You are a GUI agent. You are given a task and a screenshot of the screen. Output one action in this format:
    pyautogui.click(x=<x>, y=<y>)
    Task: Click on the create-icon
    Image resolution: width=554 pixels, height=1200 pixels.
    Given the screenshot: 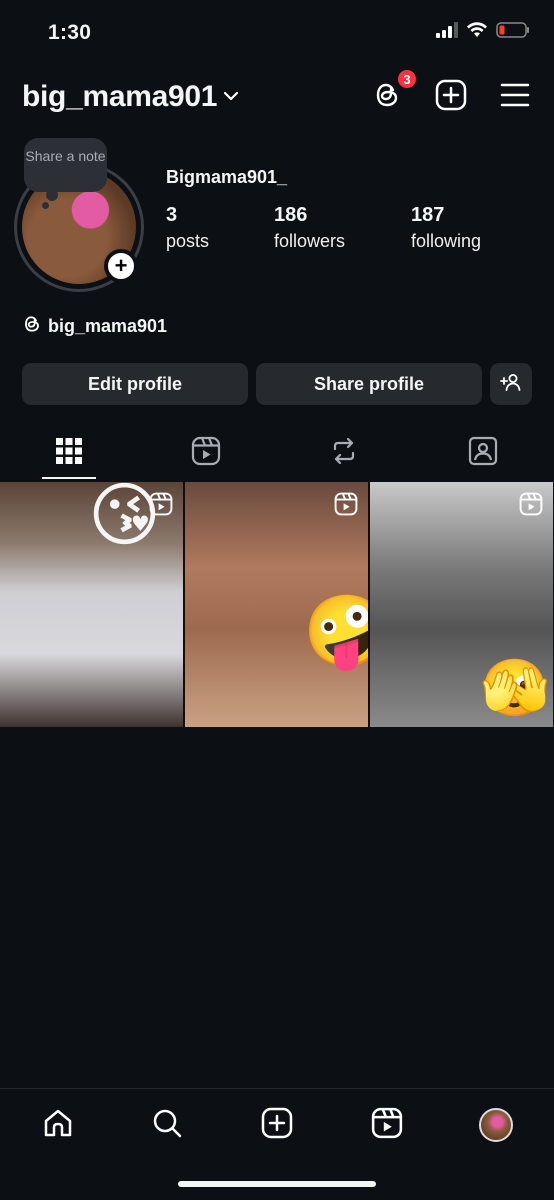 What is the action you would take?
    pyautogui.click(x=277, y=1125)
    